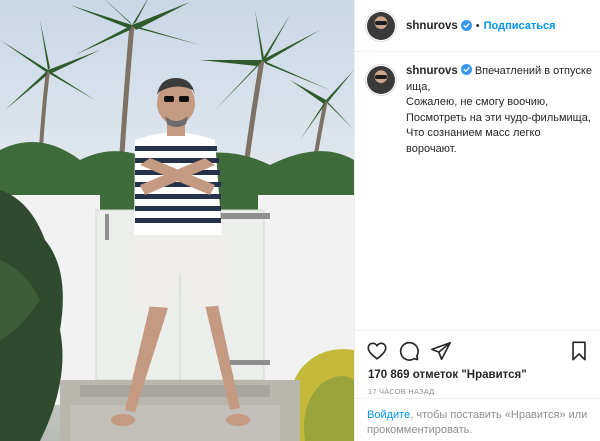 Image resolution: width=600 pixels, height=441 pixels. Describe the element at coordinates (432, 26) in the screenshot. I see `username-link: shnurovs` at that location.